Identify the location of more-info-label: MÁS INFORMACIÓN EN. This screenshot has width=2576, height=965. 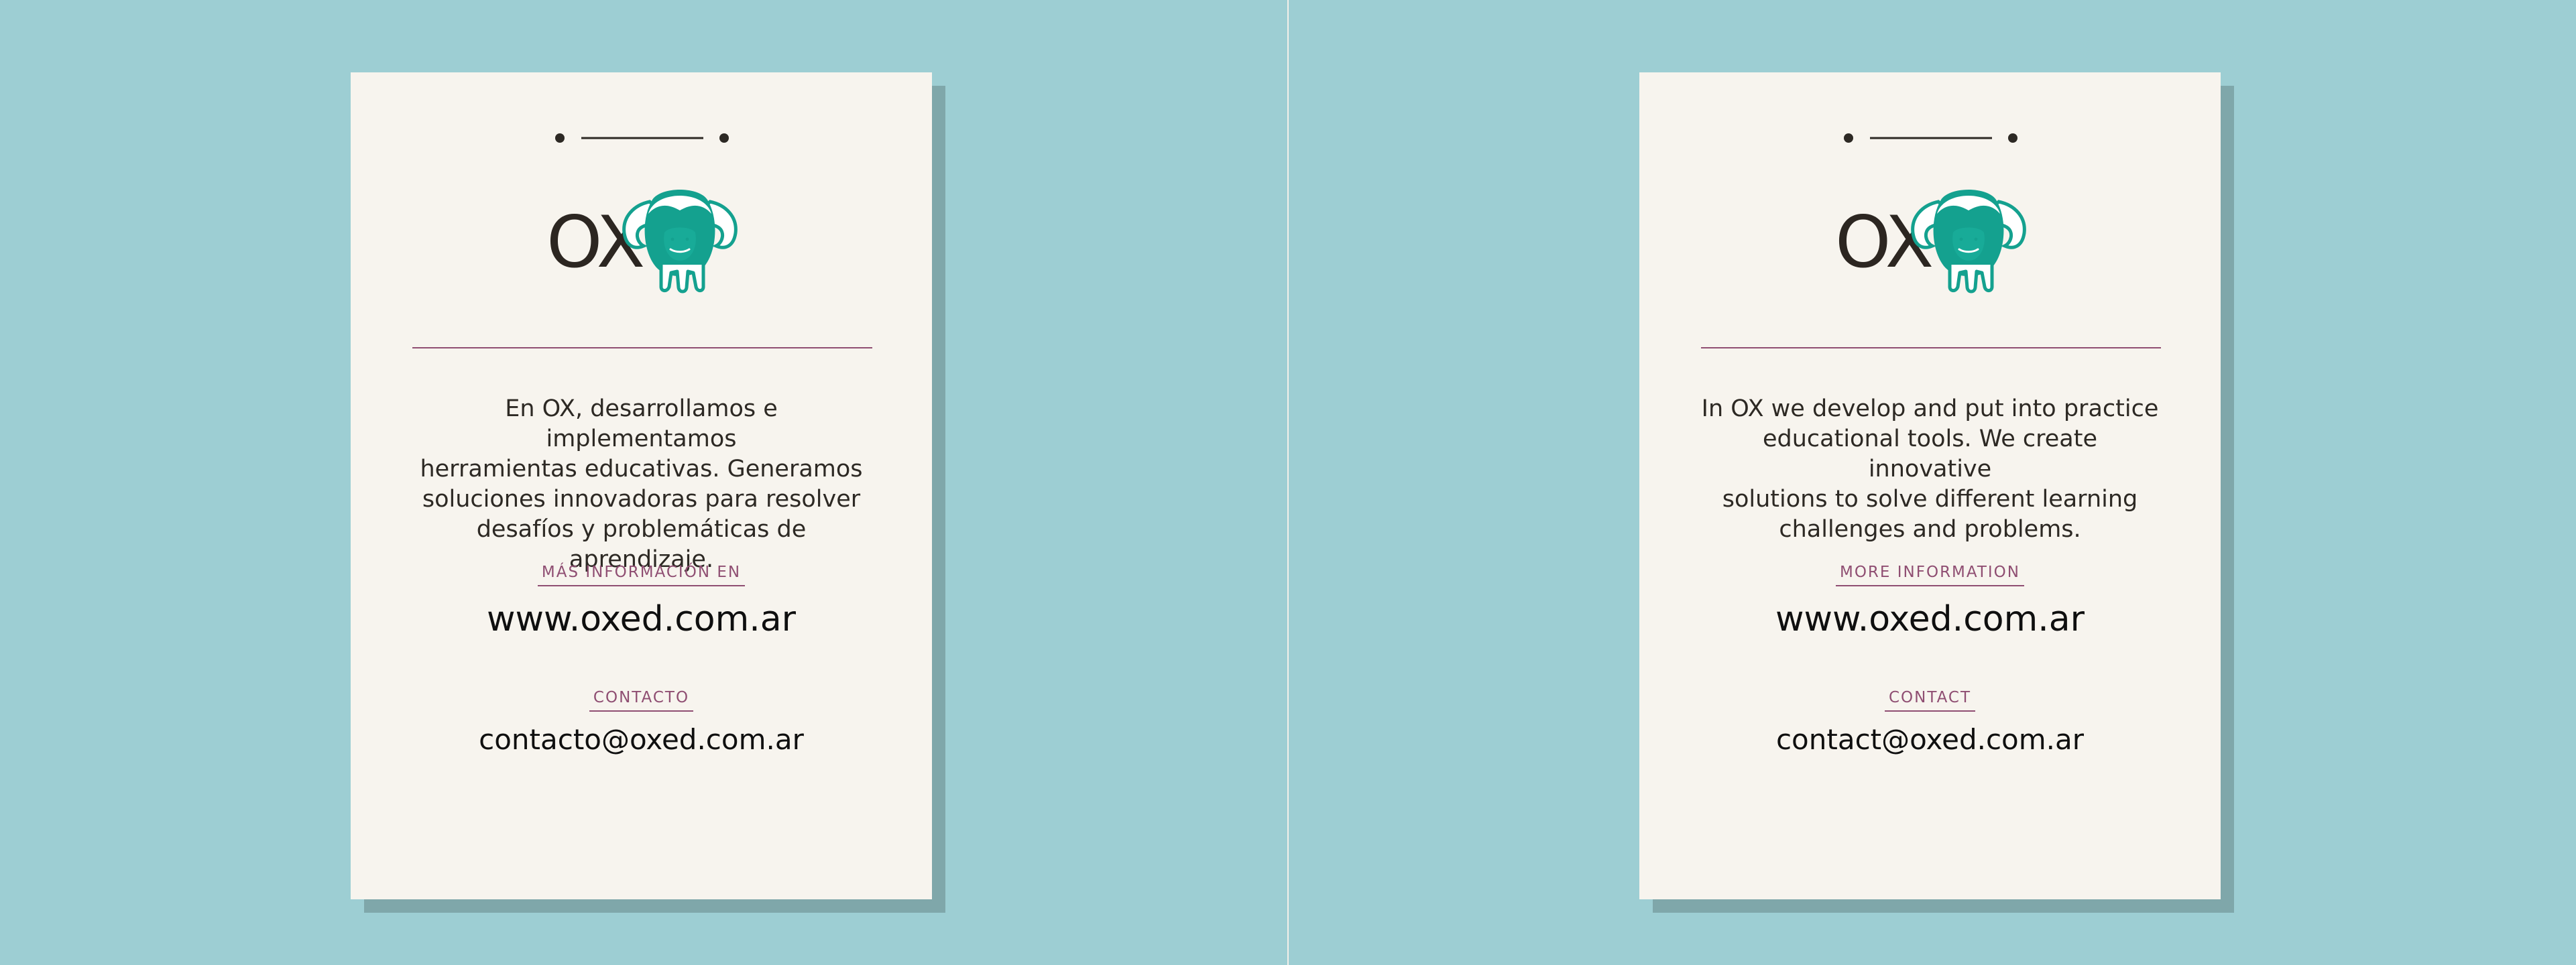
(641, 575).